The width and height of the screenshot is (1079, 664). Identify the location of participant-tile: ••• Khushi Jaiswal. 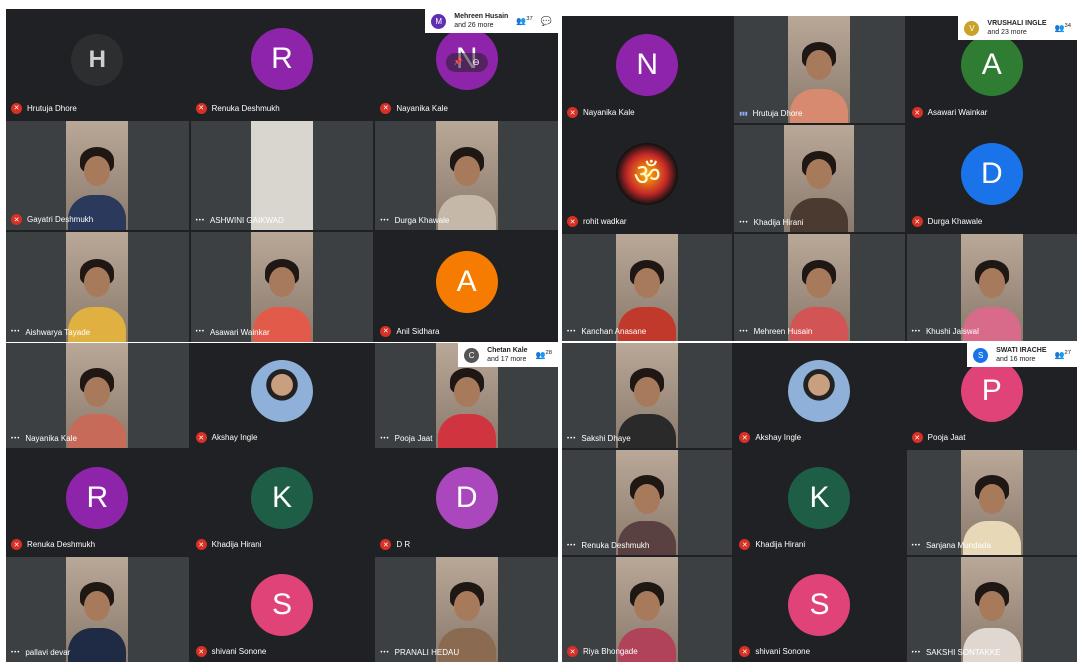
(991, 287).